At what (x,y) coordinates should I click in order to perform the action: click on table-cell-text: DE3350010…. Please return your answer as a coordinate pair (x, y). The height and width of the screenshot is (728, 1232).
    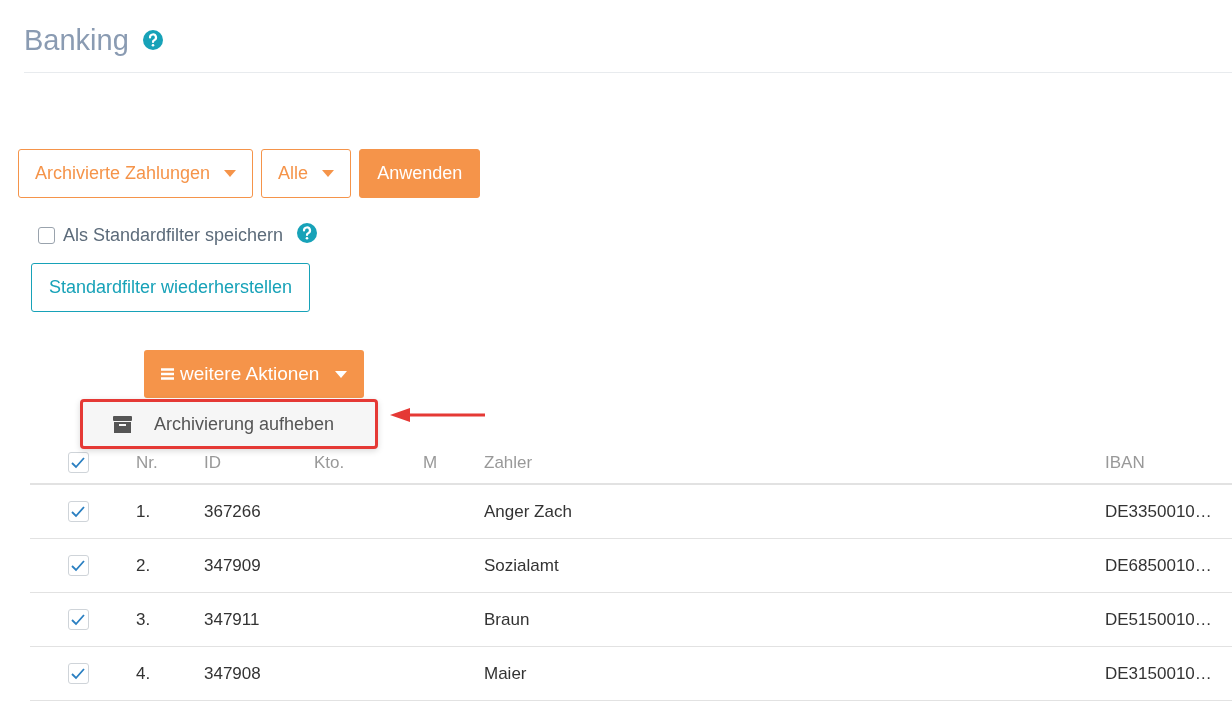
    Looking at the image, I should click on (1158, 511).